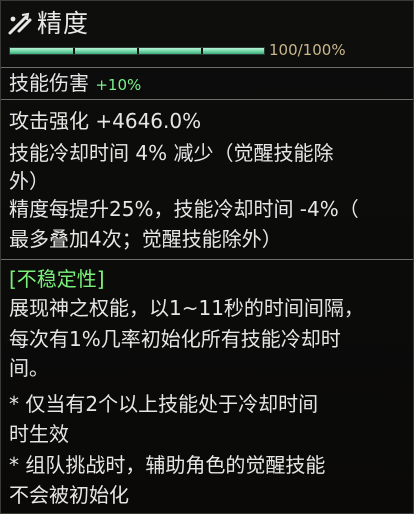 Image resolution: width=414 pixels, height=514 pixels. Describe the element at coordinates (29, 368) in the screenshot. I see `instability-desc-3: 间。` at that location.